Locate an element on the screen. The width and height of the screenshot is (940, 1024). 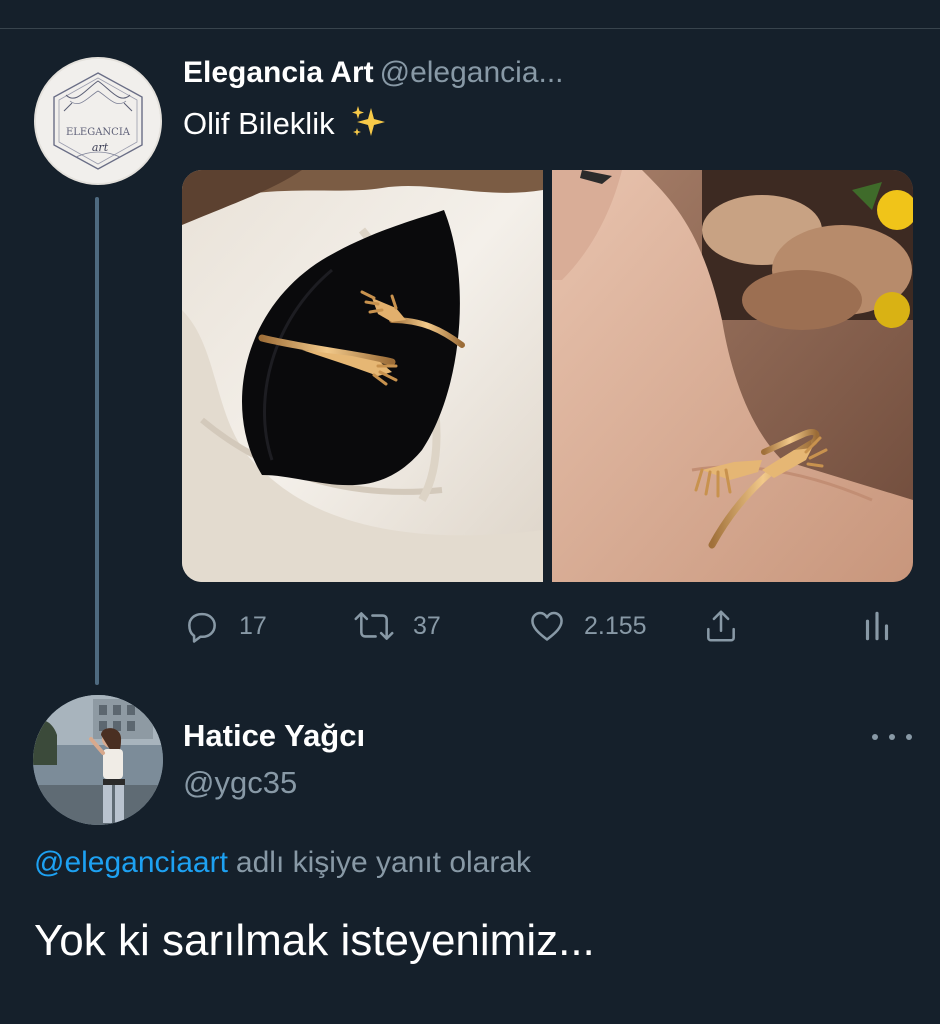
parent-tweet-body: Olif Bileklik is located at coordinates (259, 124).